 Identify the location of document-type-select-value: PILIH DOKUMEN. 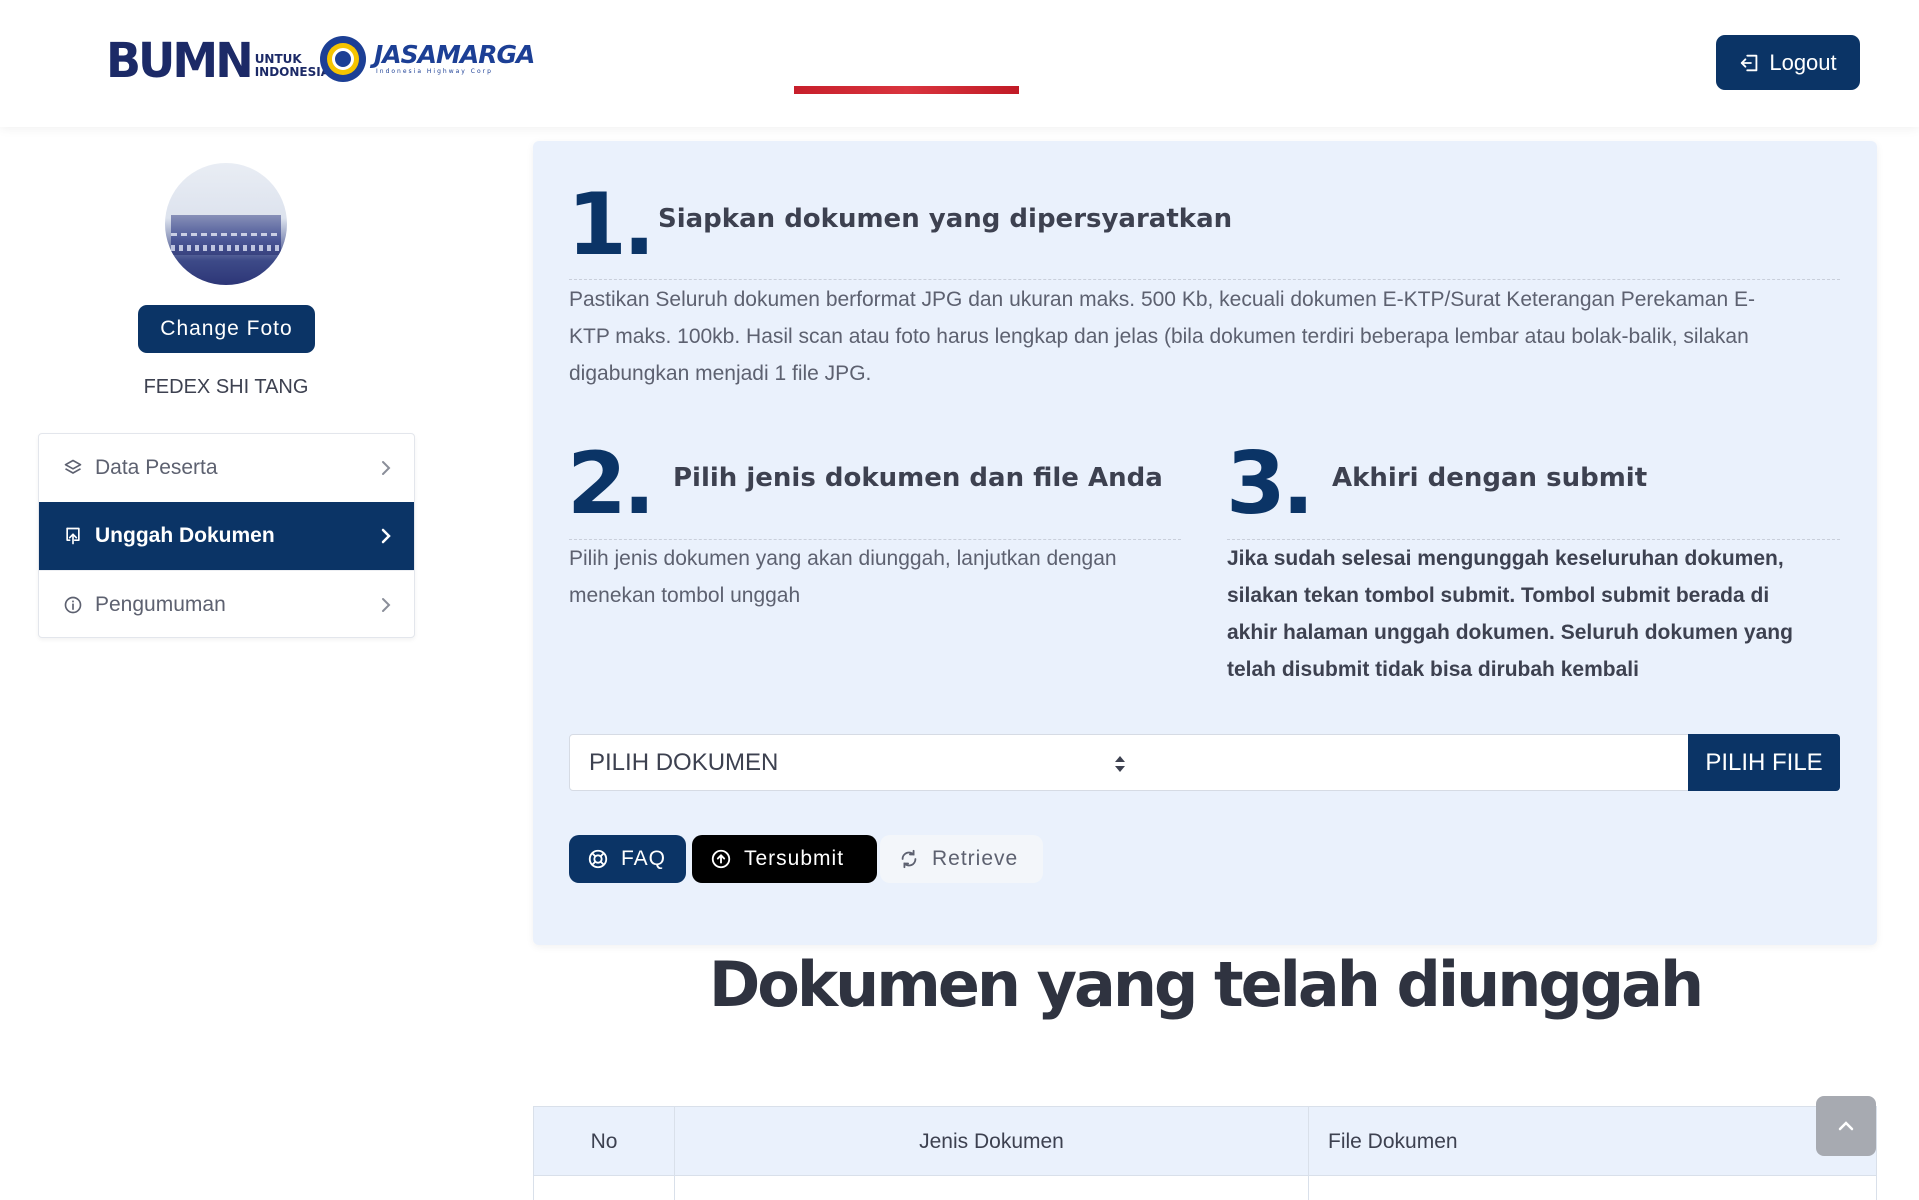
(684, 762).